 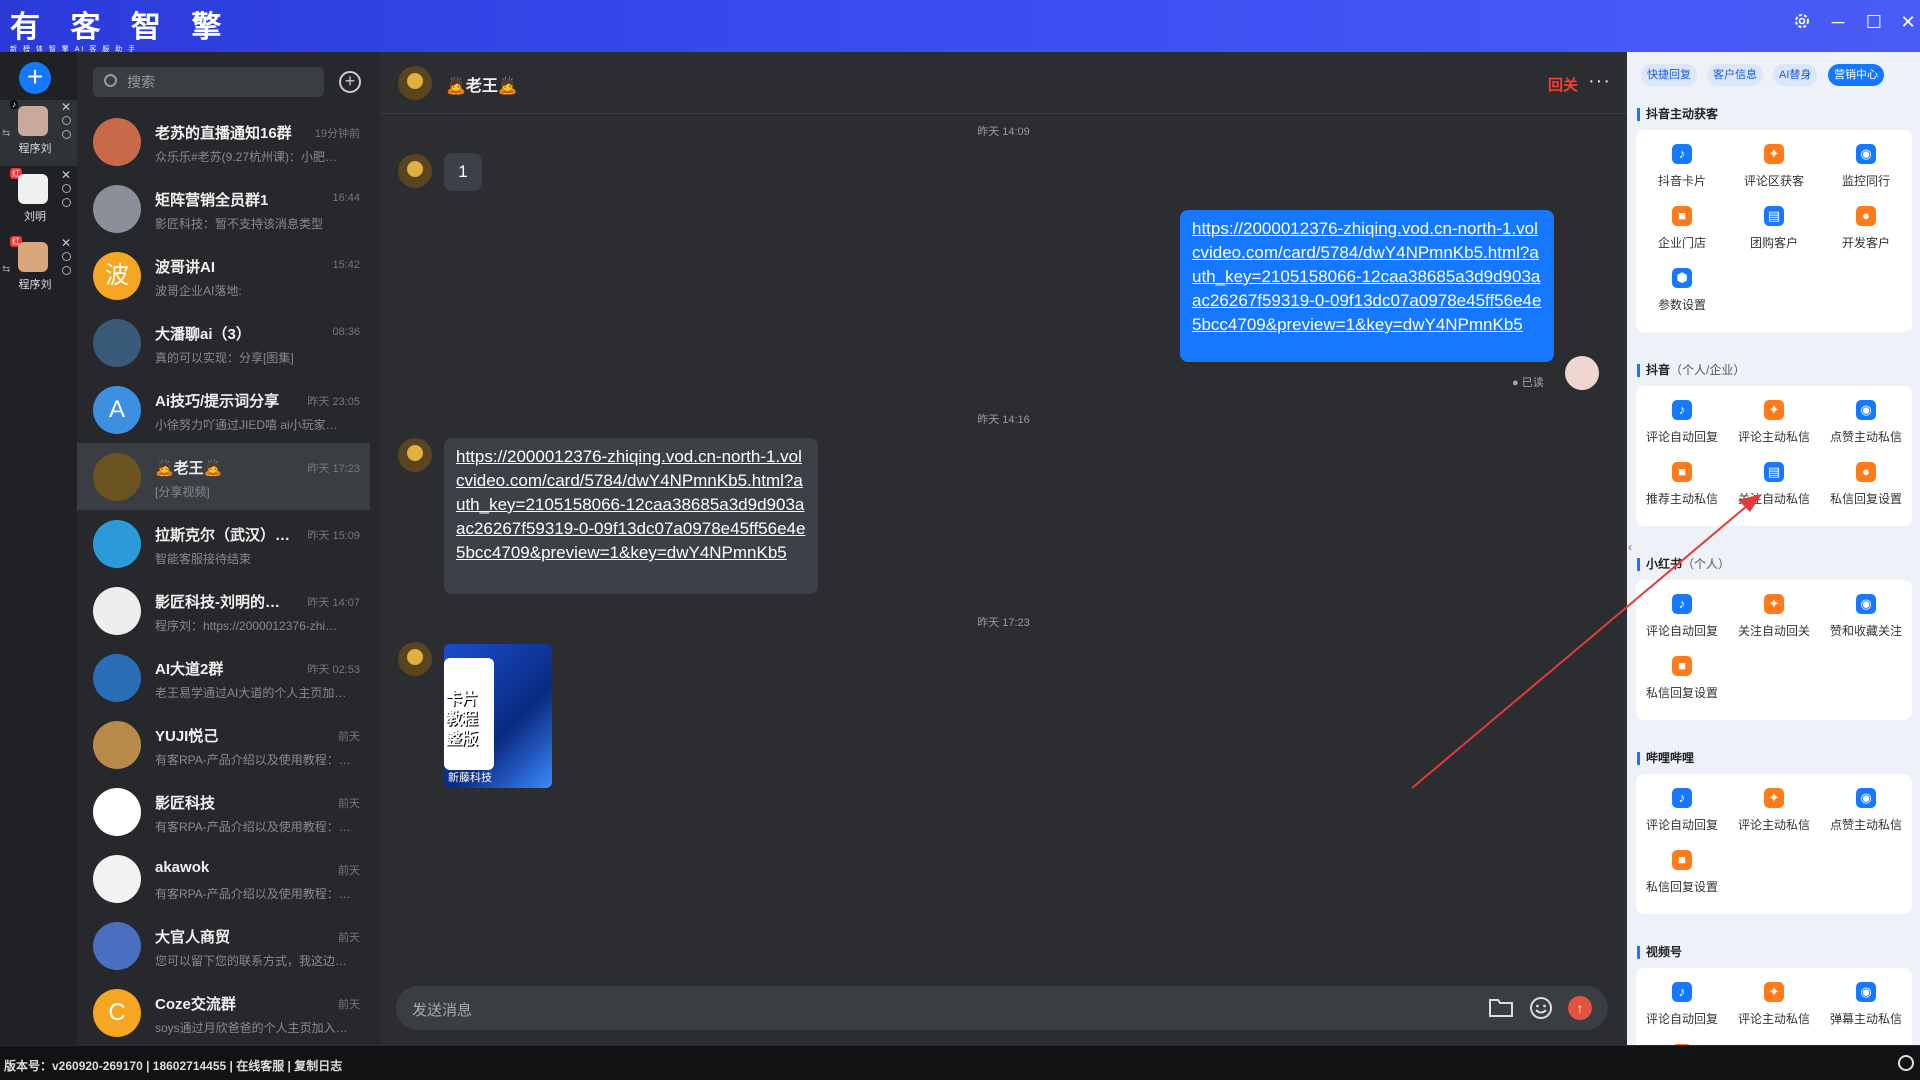 I want to click on switch-icon: ⇆, so click(x=6, y=269).